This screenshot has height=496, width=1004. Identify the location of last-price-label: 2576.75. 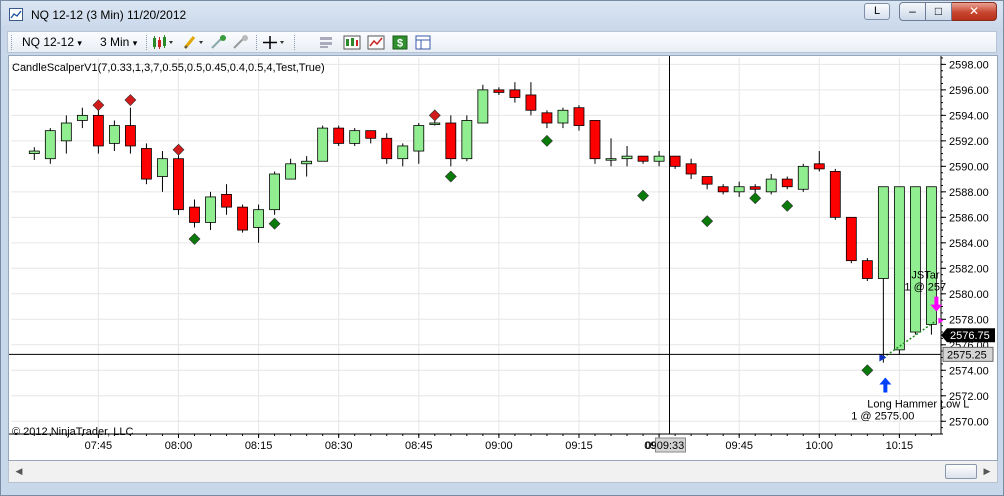
(970, 336).